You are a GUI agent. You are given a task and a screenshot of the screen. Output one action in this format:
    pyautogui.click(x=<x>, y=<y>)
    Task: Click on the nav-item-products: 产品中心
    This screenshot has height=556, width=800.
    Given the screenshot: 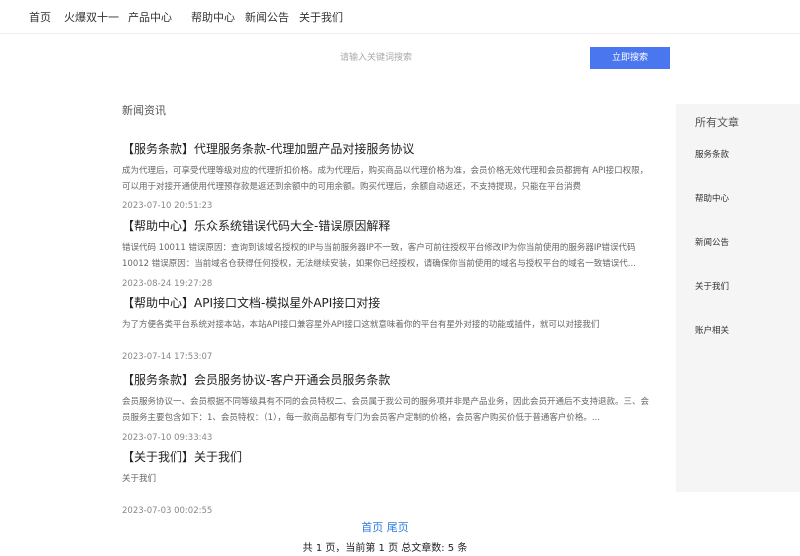 What is the action you would take?
    pyautogui.click(x=150, y=17)
    